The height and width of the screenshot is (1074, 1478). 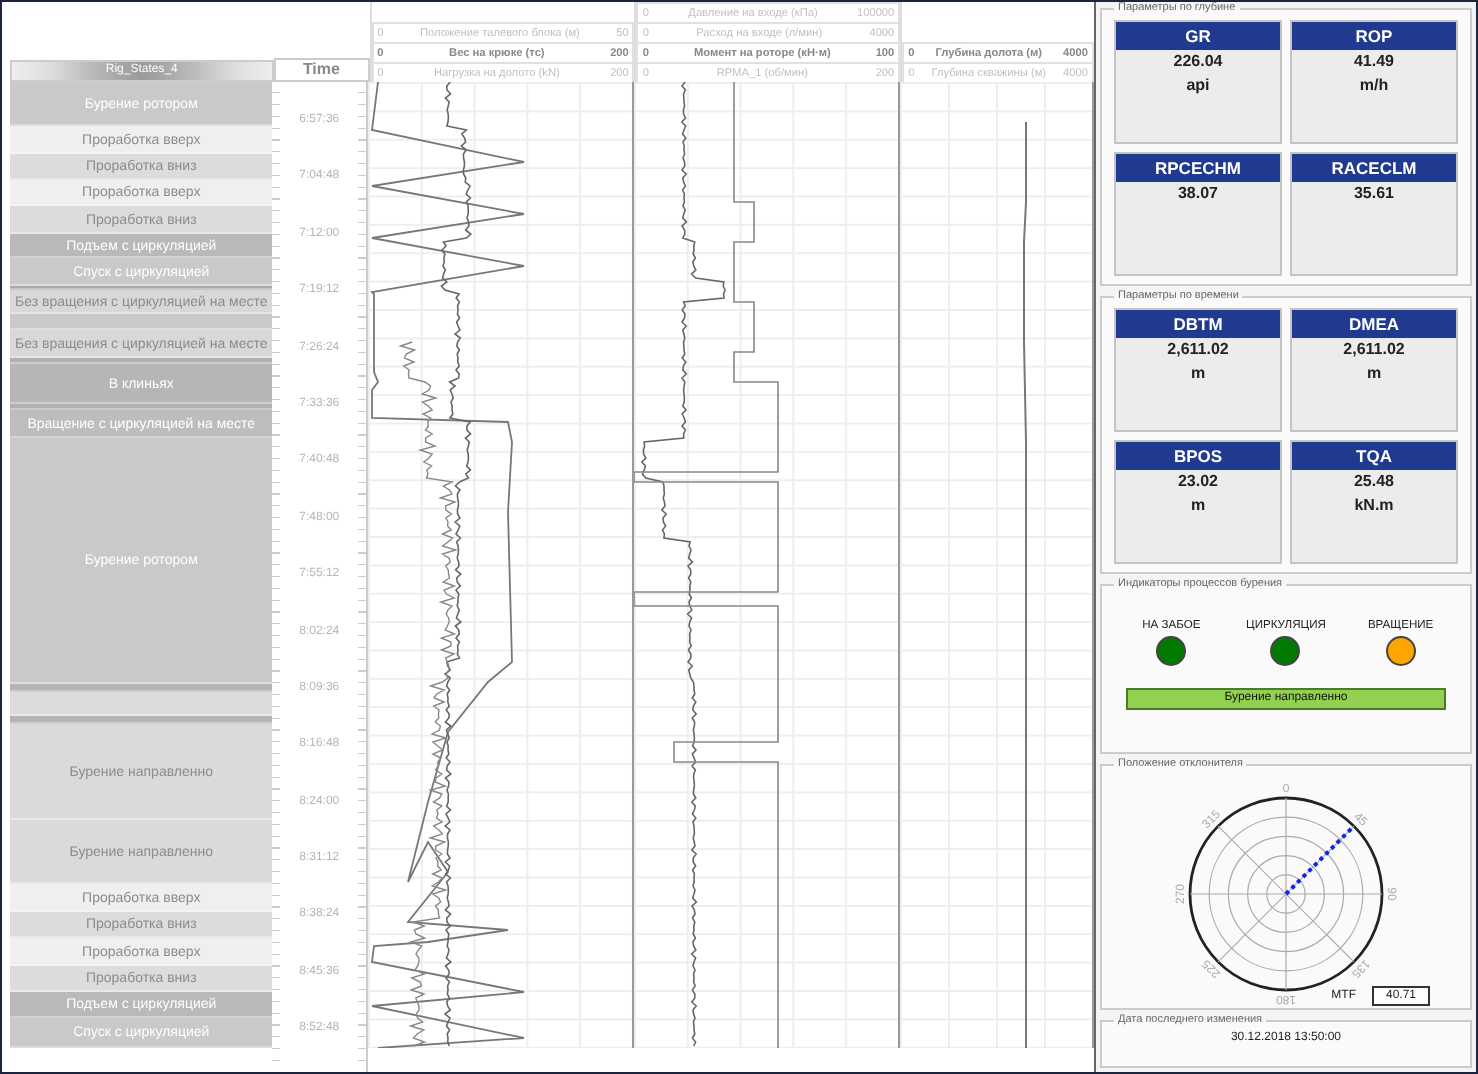 I want to click on parameter-name: GR, so click(x=1198, y=36).